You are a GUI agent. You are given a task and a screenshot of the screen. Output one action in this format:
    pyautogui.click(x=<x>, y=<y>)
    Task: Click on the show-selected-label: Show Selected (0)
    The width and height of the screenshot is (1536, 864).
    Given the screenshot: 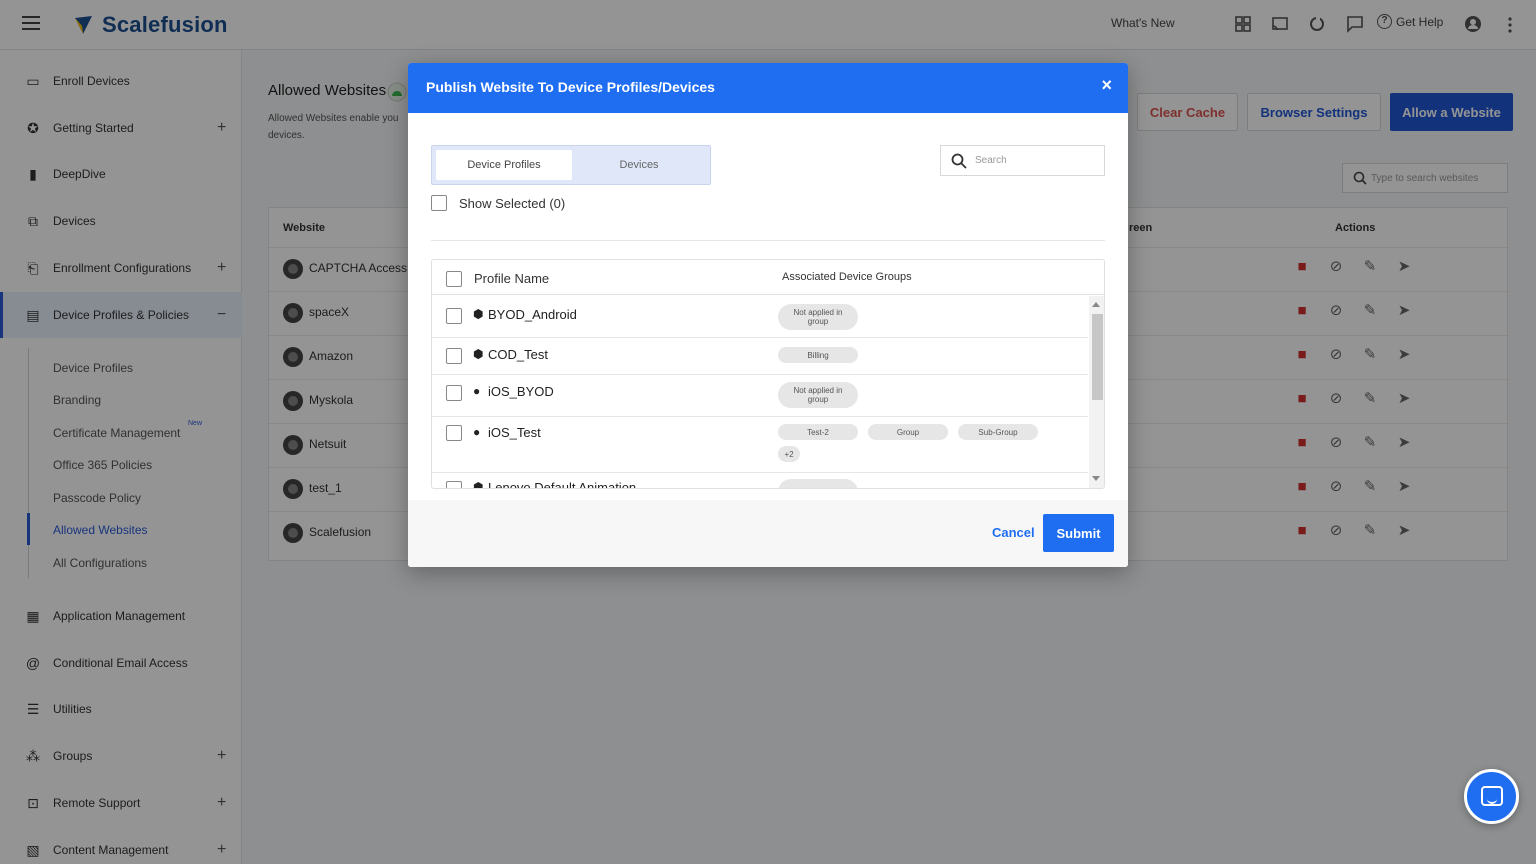 What is the action you would take?
    pyautogui.click(x=512, y=203)
    